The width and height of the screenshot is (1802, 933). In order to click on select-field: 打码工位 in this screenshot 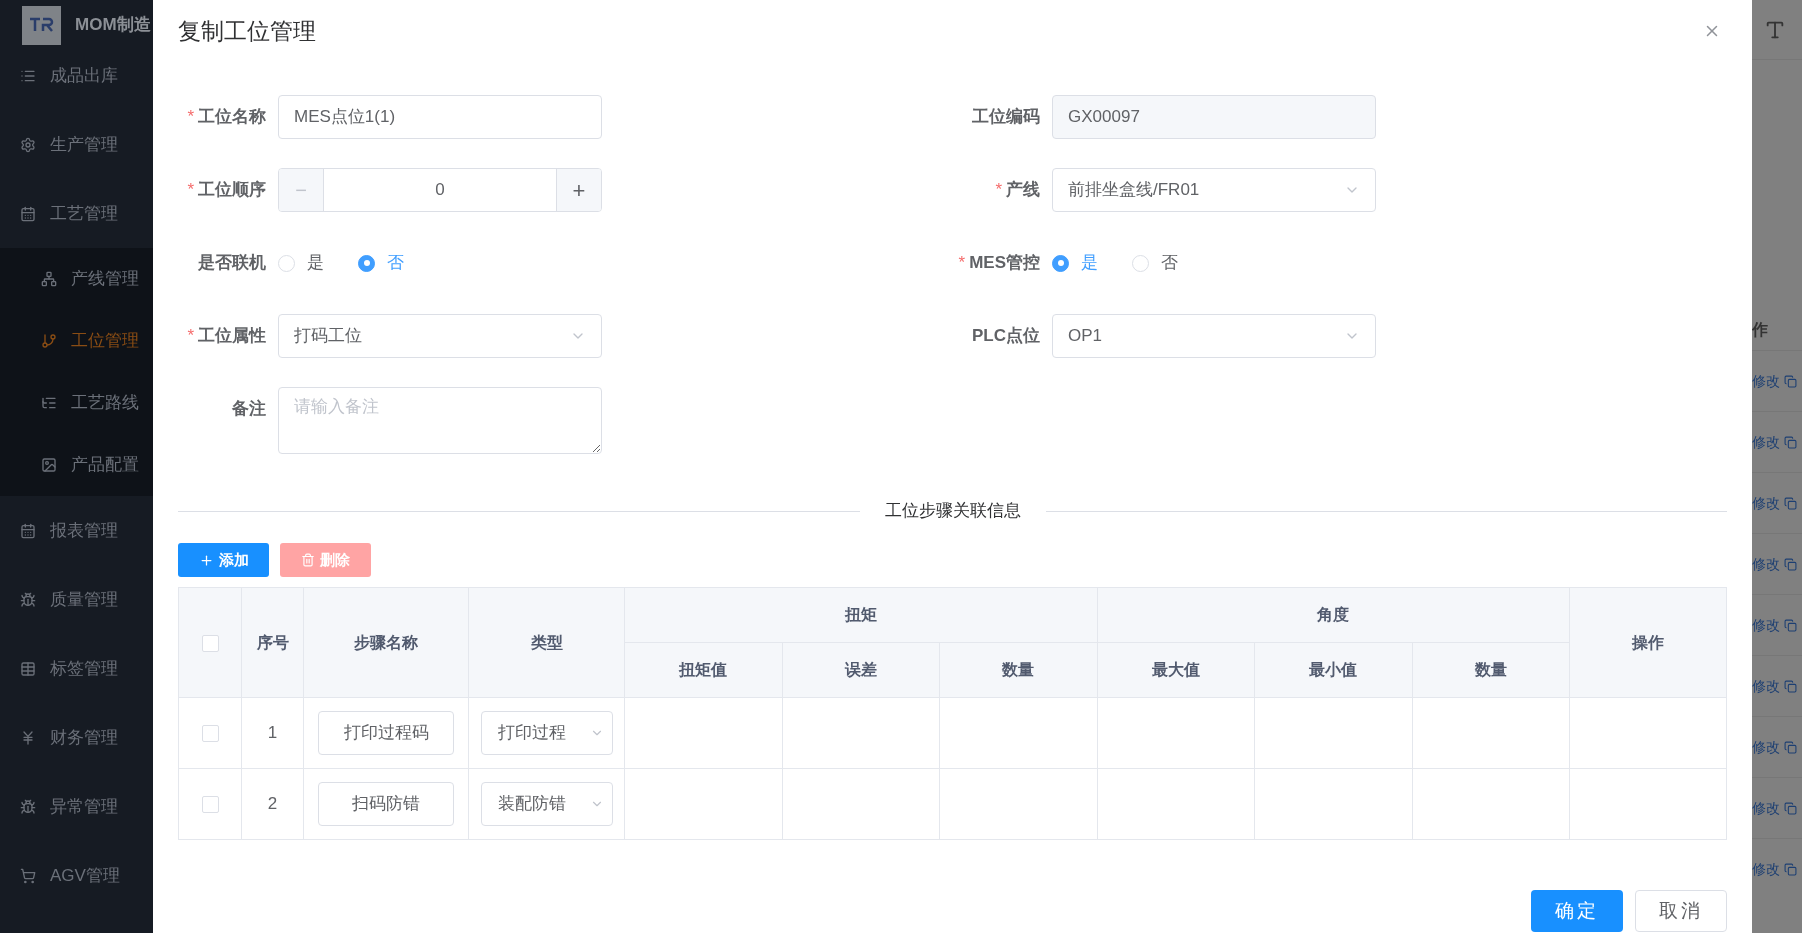, I will do `click(440, 336)`.